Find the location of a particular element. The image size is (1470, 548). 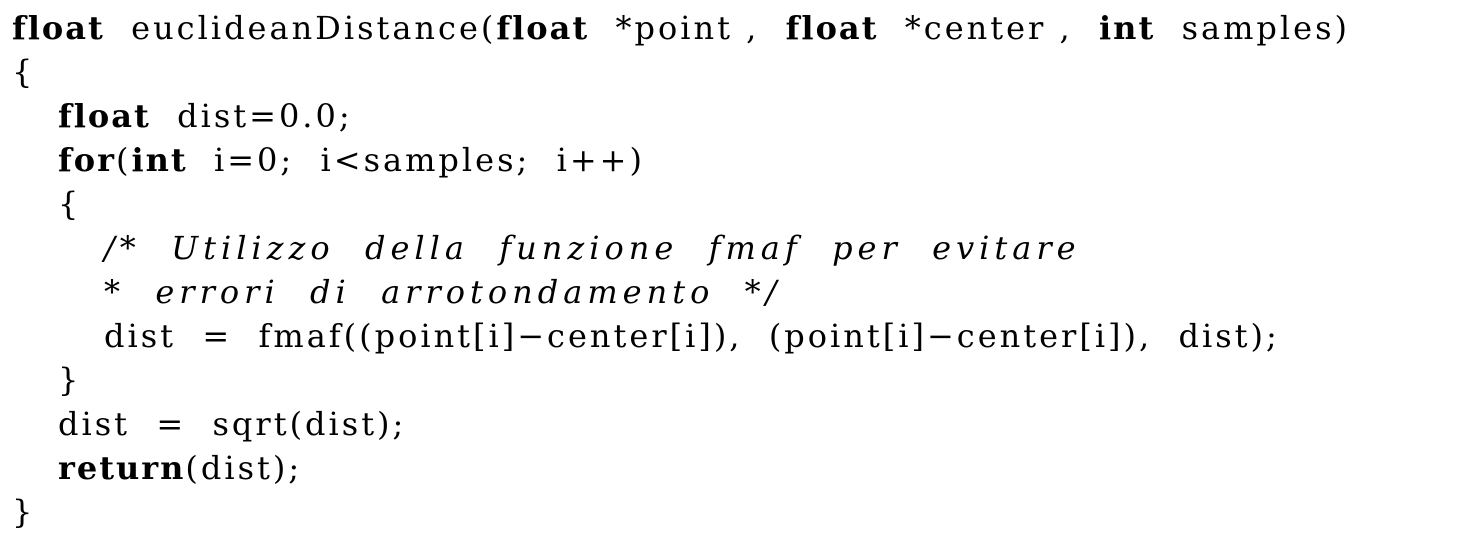

code-line: * errori di arrotondamento */ is located at coordinates (442, 292).